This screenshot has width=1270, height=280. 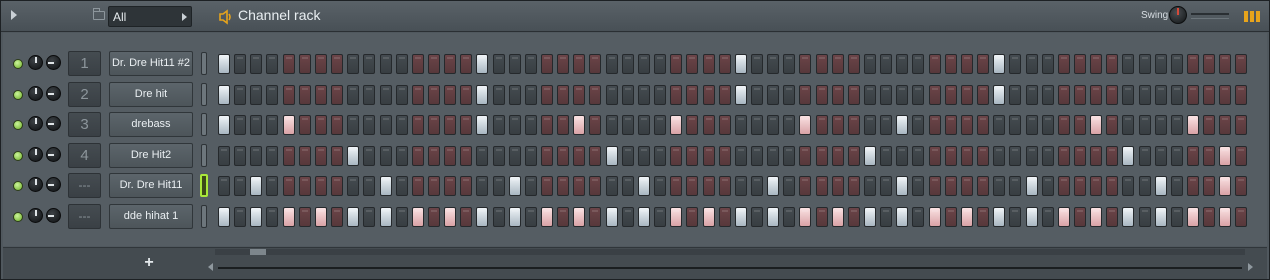 What do you see at coordinates (149, 263) in the screenshot?
I see `add-channel-button: +` at bounding box center [149, 263].